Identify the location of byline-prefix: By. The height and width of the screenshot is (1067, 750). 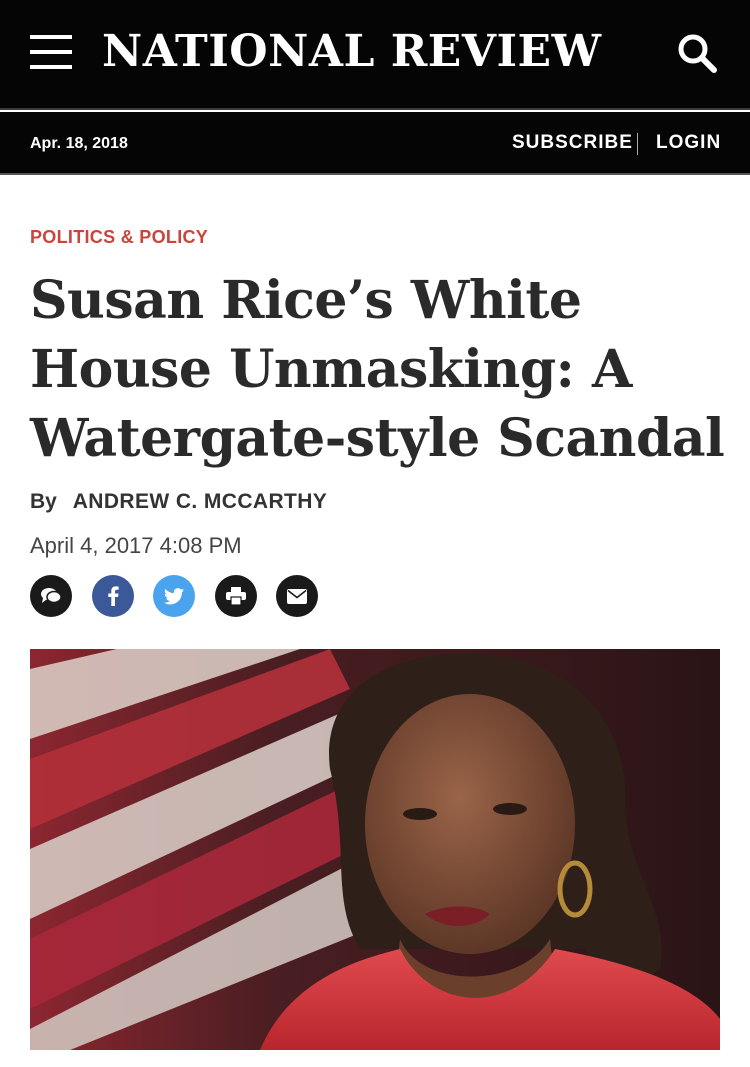
(43, 501).